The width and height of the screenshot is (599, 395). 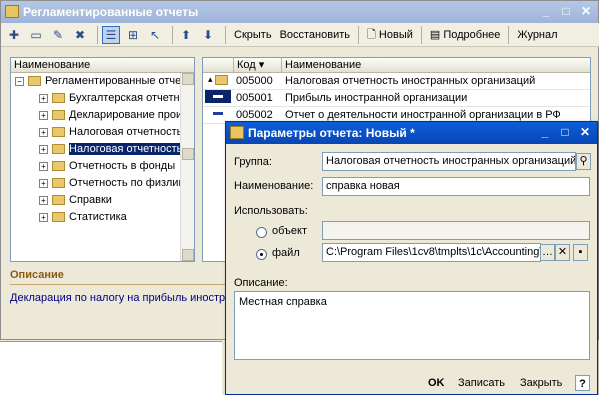 I want to click on object-radio, so click(x=261, y=232).